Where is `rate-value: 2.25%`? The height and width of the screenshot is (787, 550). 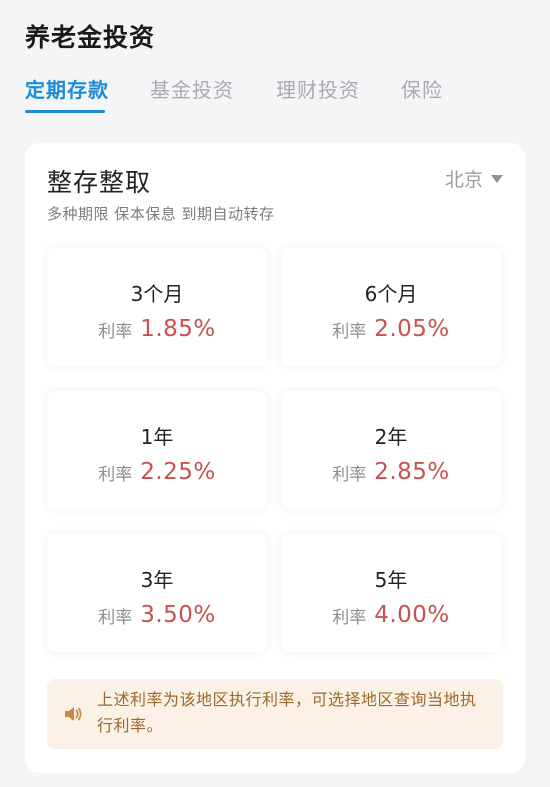
rate-value: 2.25% is located at coordinates (178, 472).